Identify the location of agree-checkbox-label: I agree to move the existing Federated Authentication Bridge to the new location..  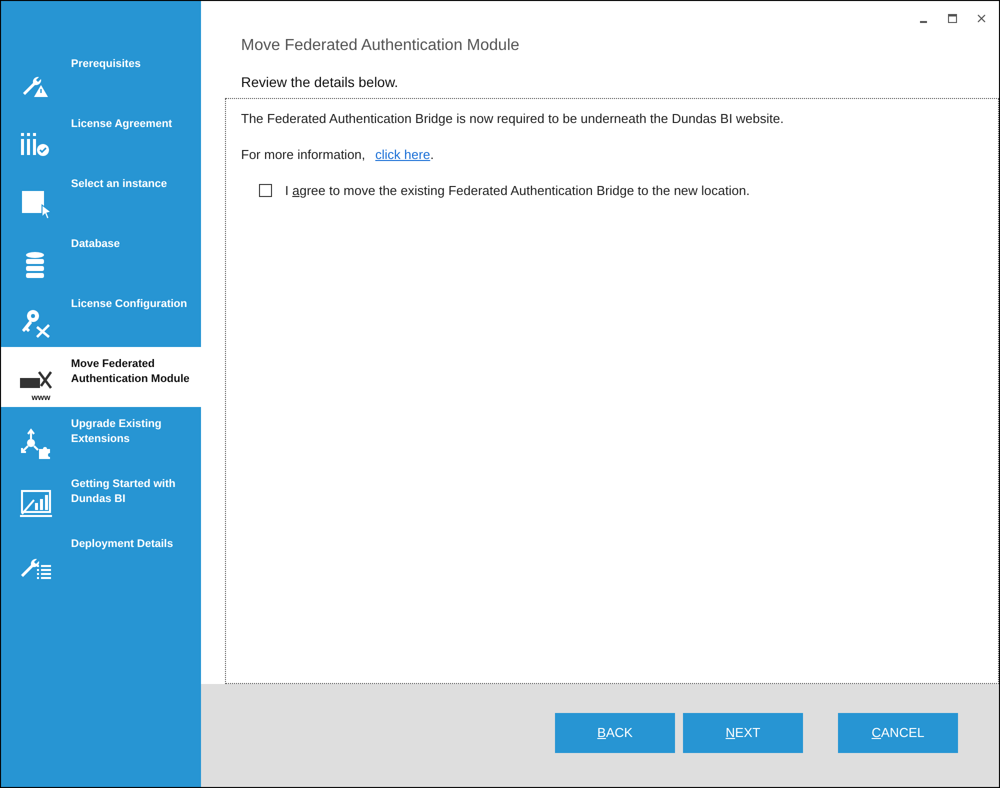
(517, 190).